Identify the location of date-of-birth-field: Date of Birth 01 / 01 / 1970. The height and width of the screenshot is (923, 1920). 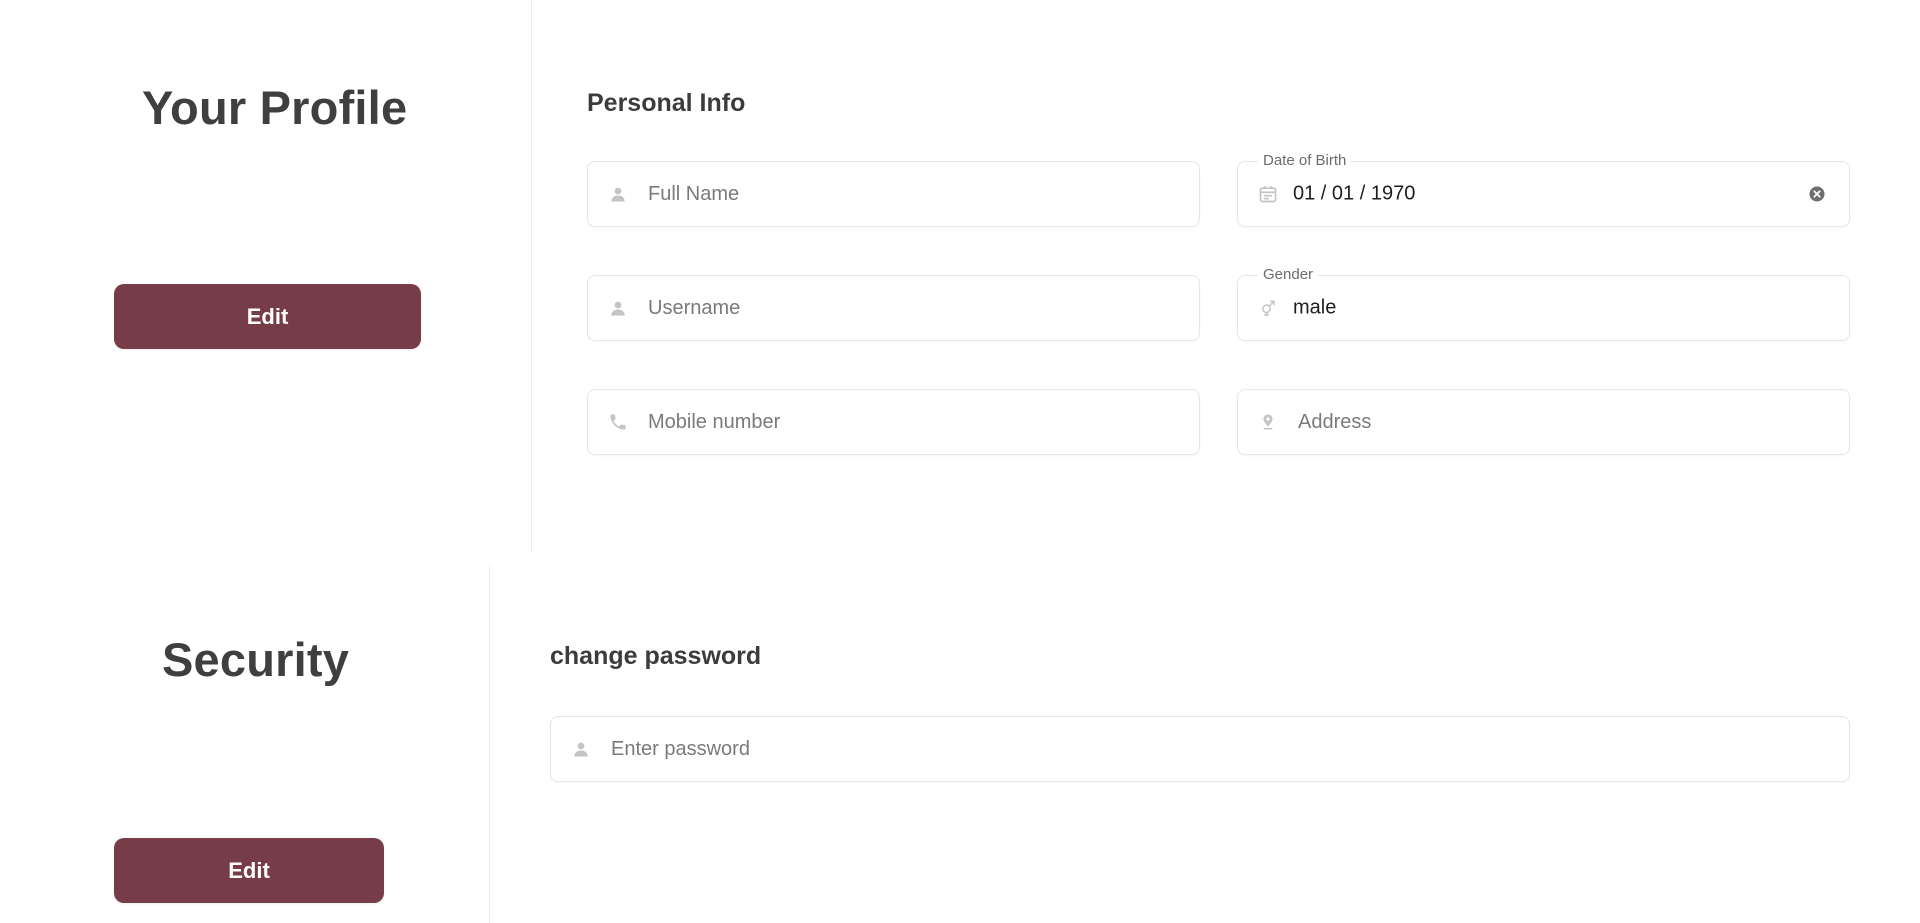
(1543, 189).